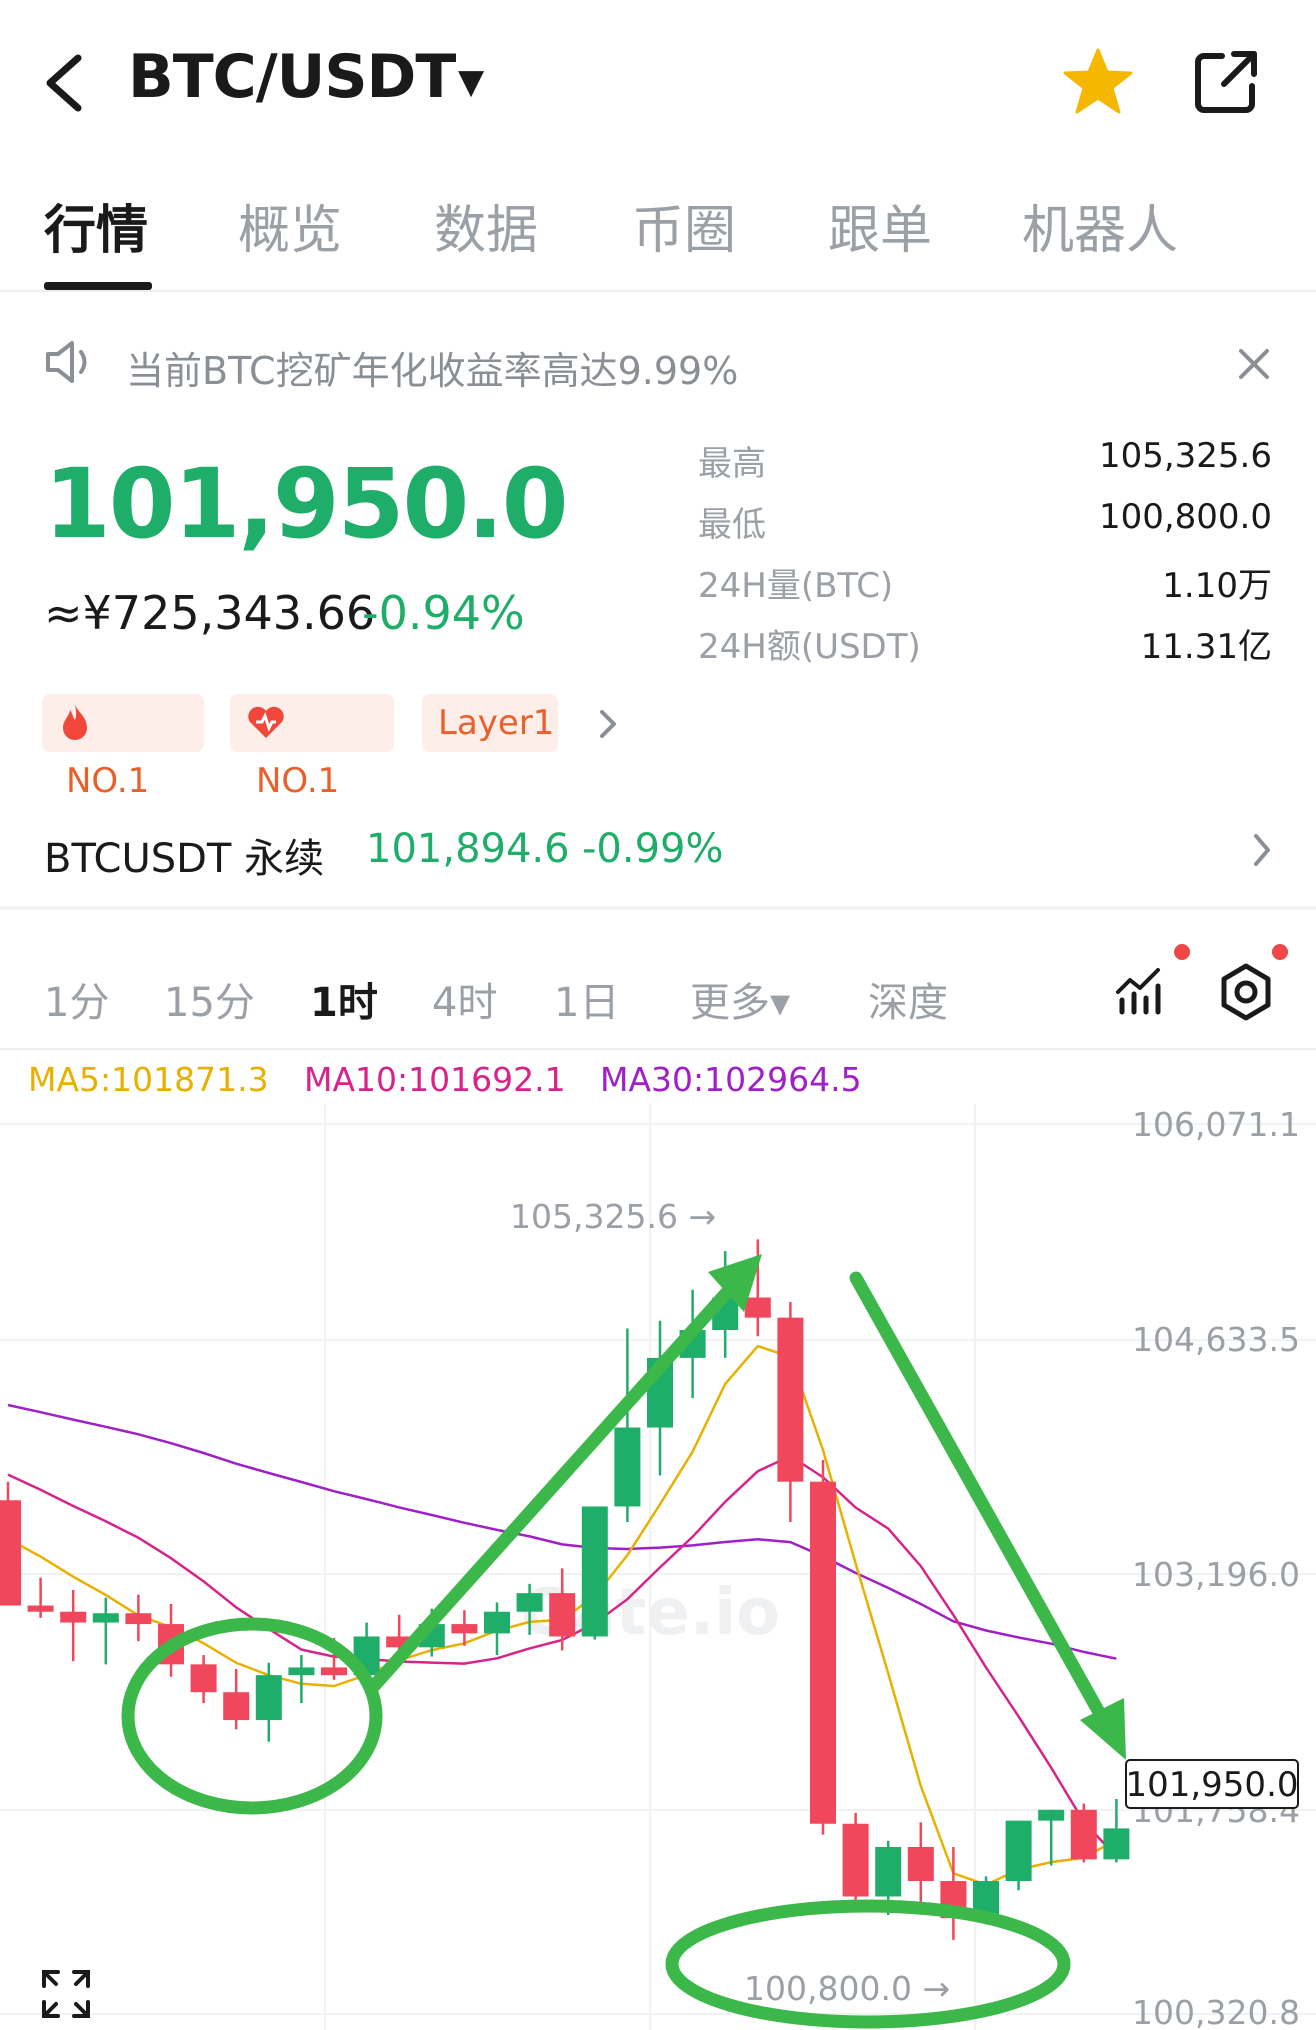 The height and width of the screenshot is (2030, 1316). What do you see at coordinates (740, 999) in the screenshot?
I see `interval-more: 更多▾` at bounding box center [740, 999].